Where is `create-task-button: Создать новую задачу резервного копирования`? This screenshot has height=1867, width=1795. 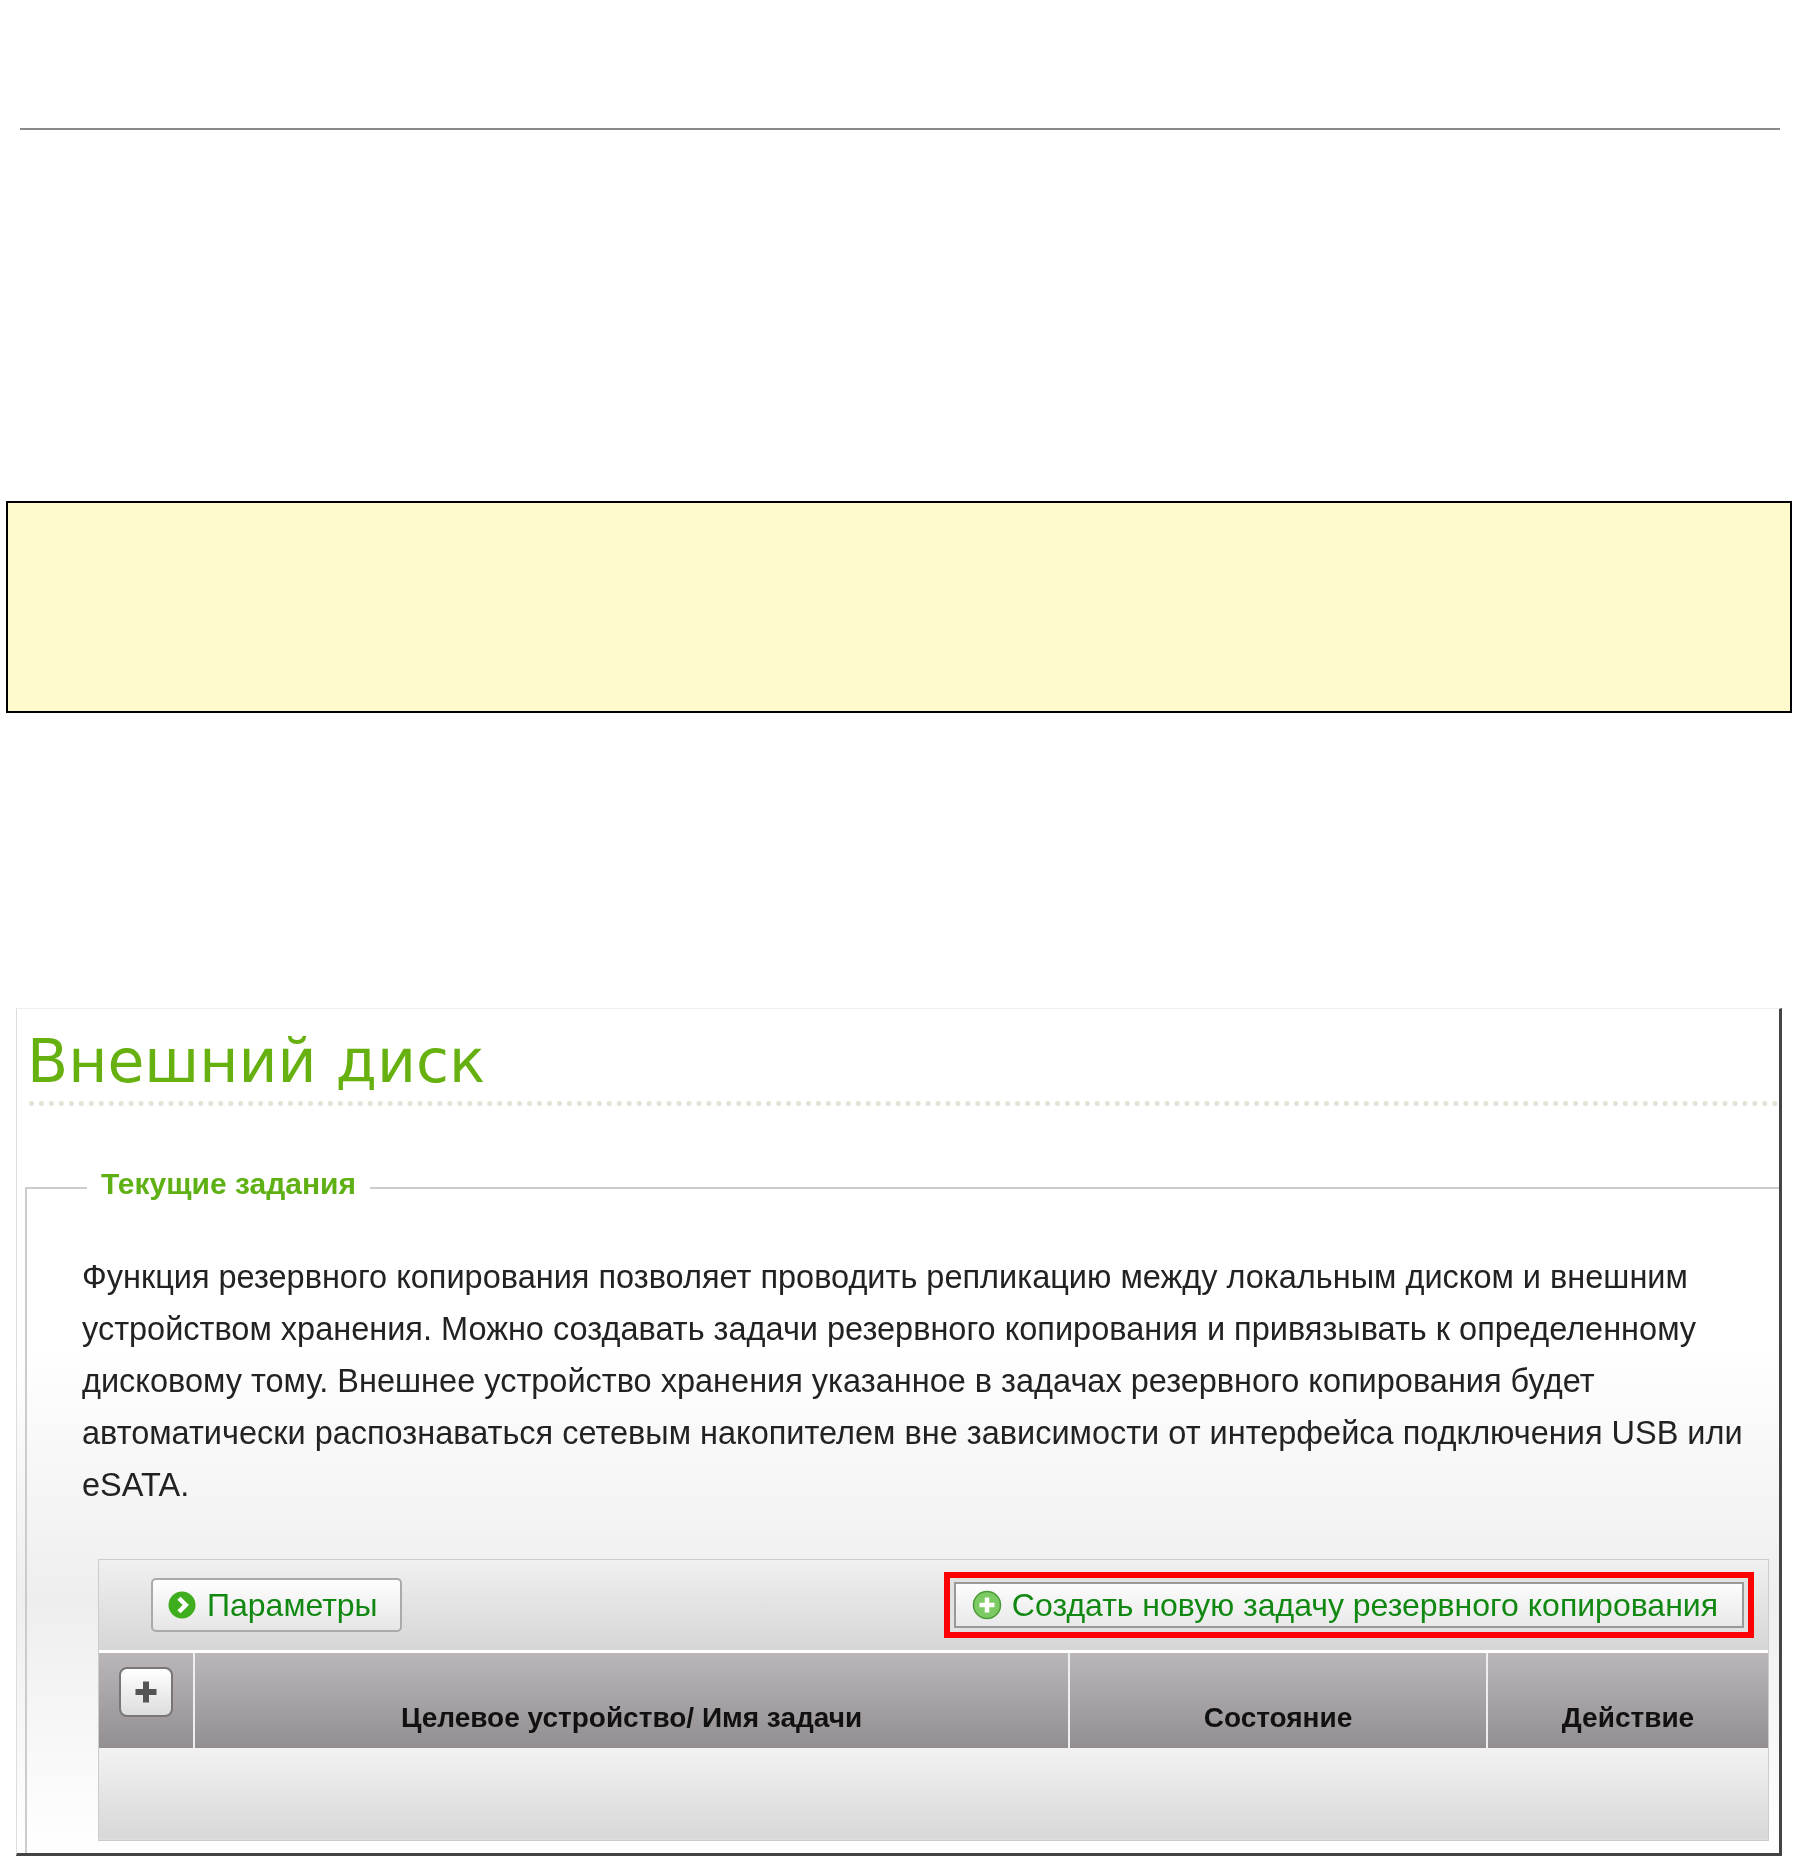 create-task-button: Создать новую задачу резервного копирования is located at coordinates (1348, 1605).